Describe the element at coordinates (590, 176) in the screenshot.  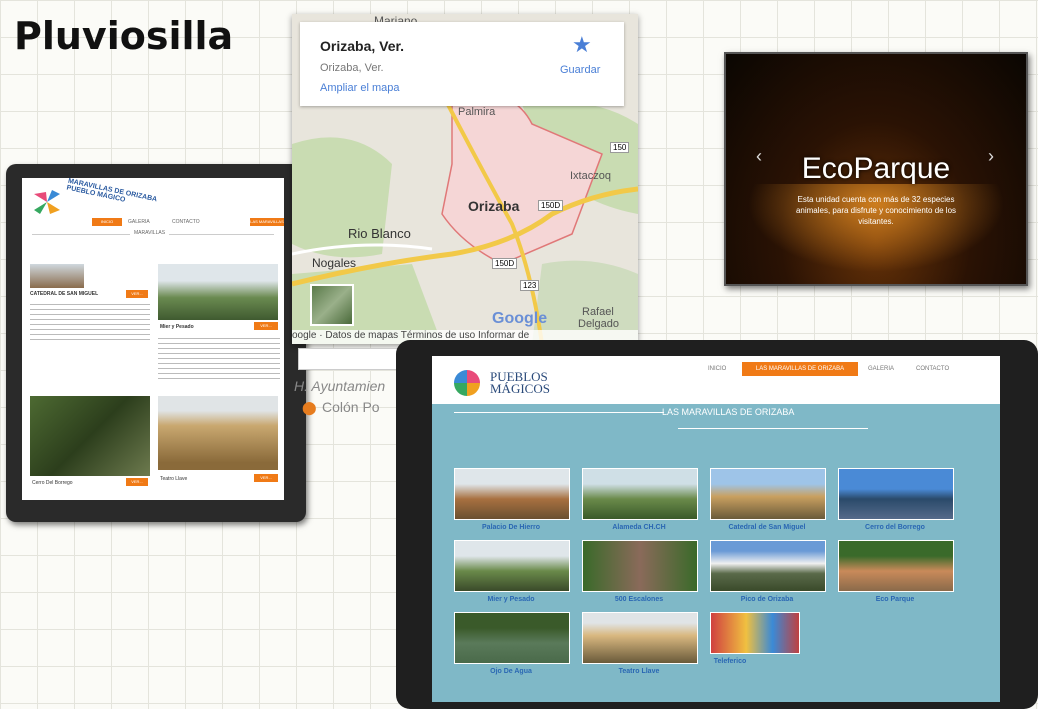
I see `map-label-ixtaczoquitlan: Ixtaczoq` at that location.